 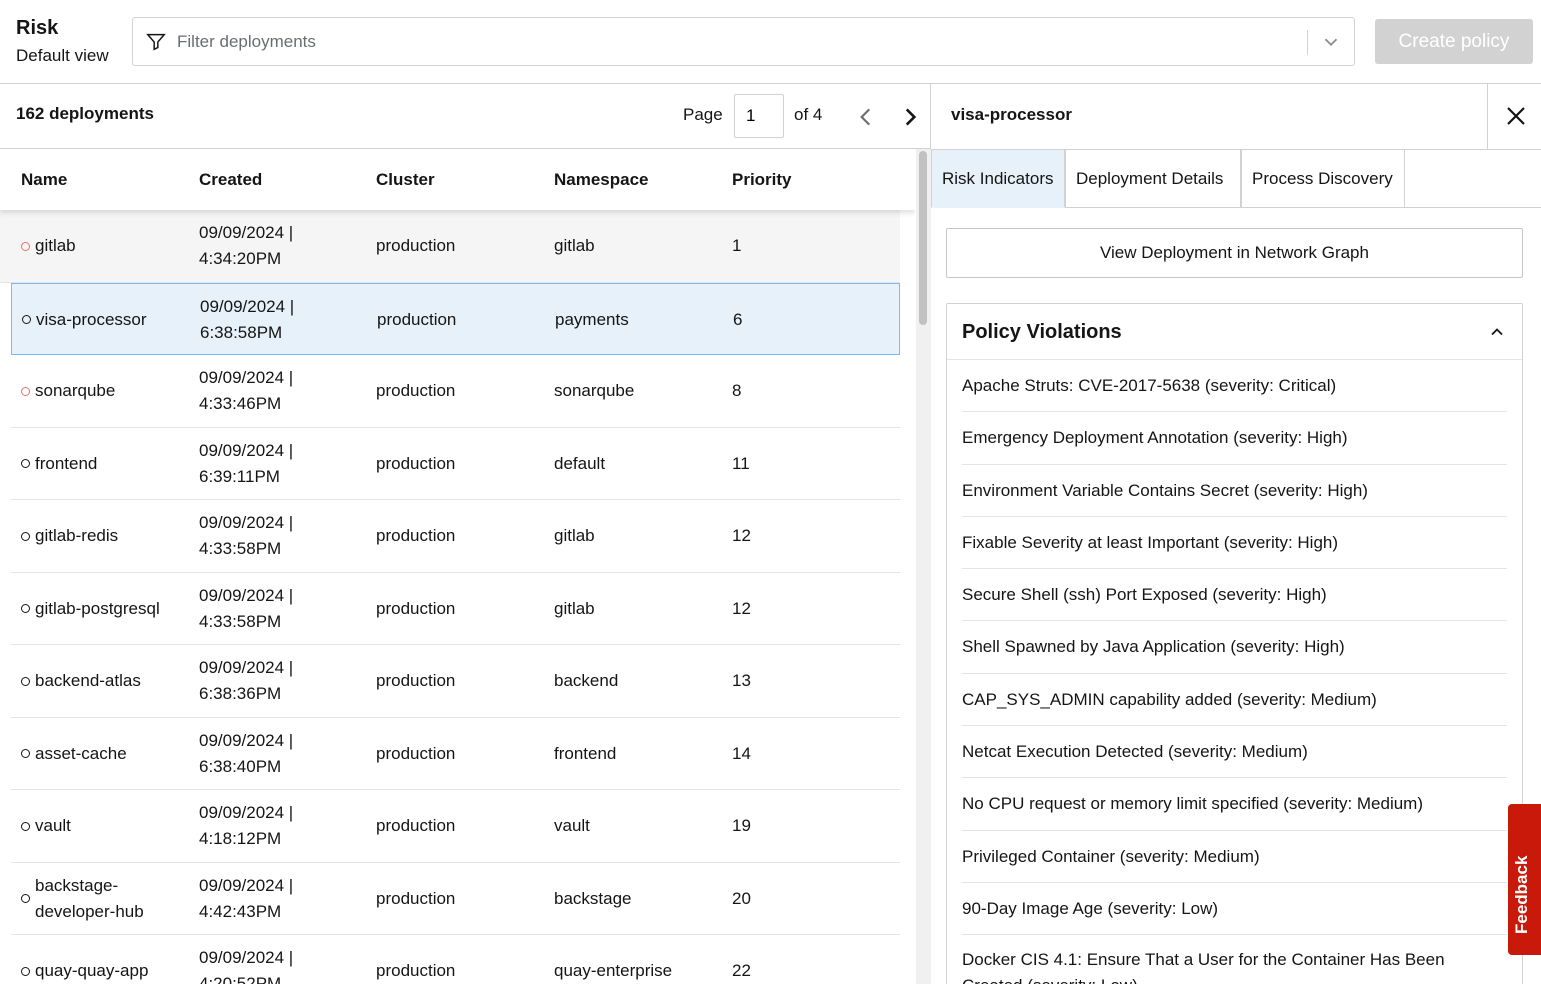 I want to click on cell-namespace: sonarqube, so click(x=594, y=390).